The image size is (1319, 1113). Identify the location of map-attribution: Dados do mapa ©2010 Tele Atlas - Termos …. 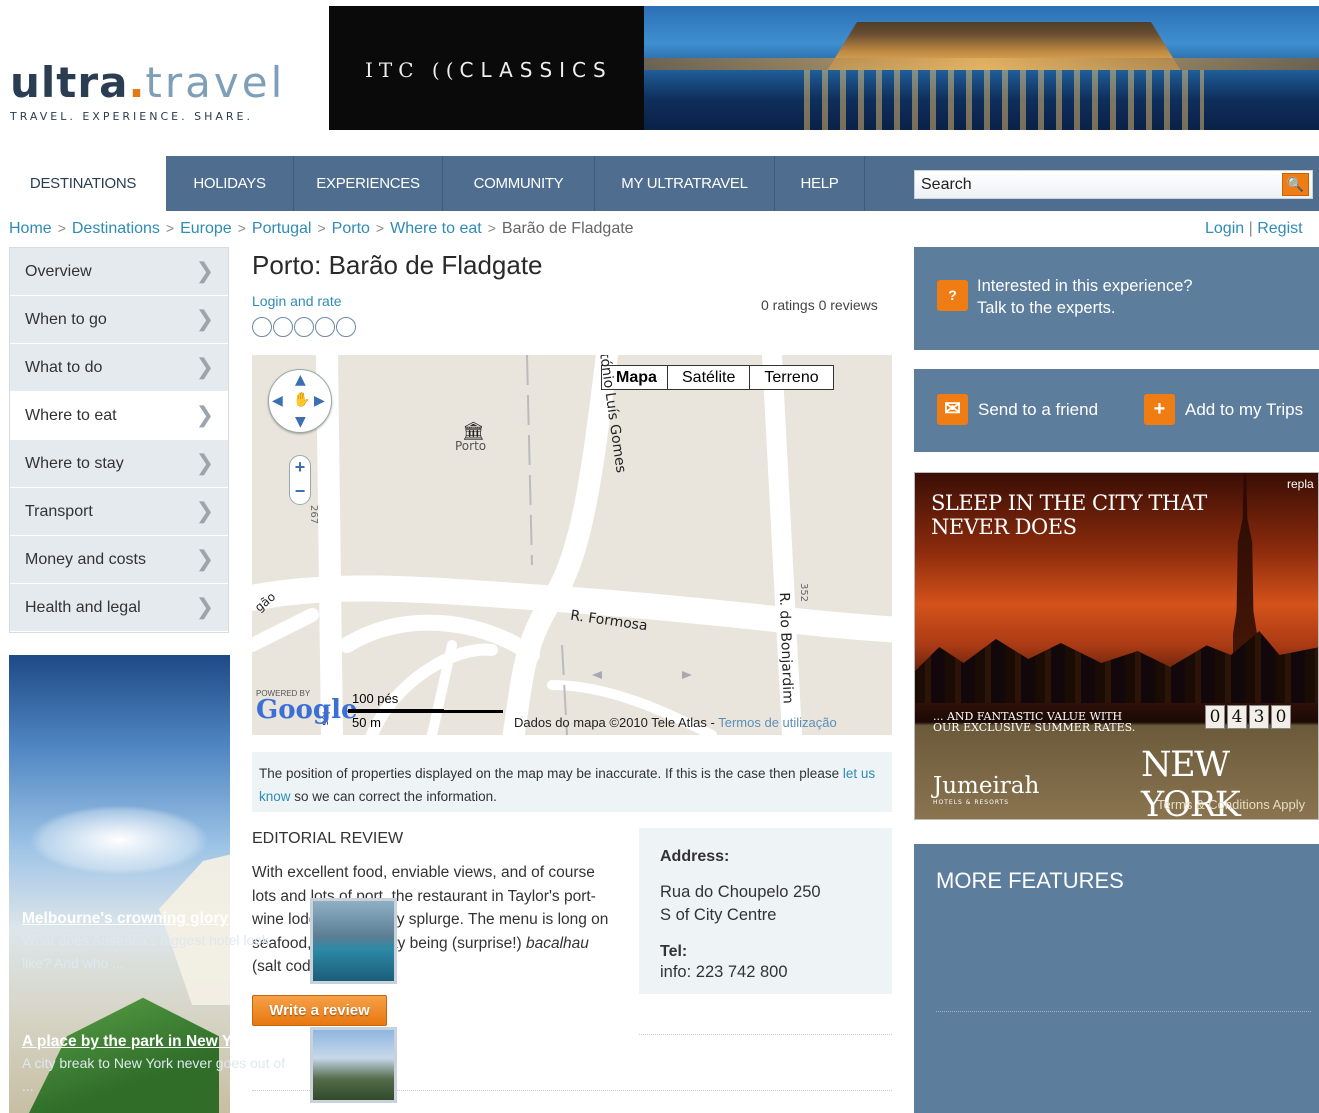
(675, 722).